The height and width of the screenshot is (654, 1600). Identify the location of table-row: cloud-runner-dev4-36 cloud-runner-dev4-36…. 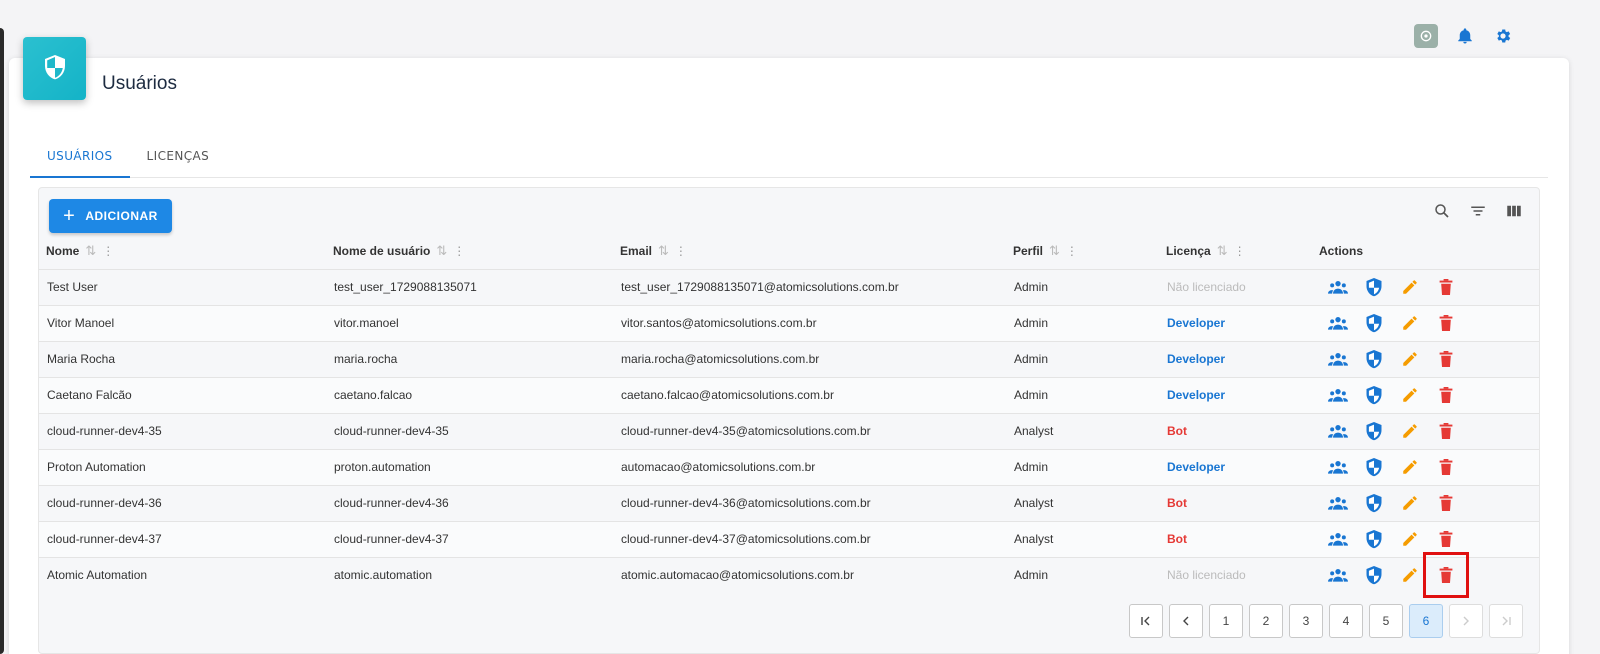
(789, 502).